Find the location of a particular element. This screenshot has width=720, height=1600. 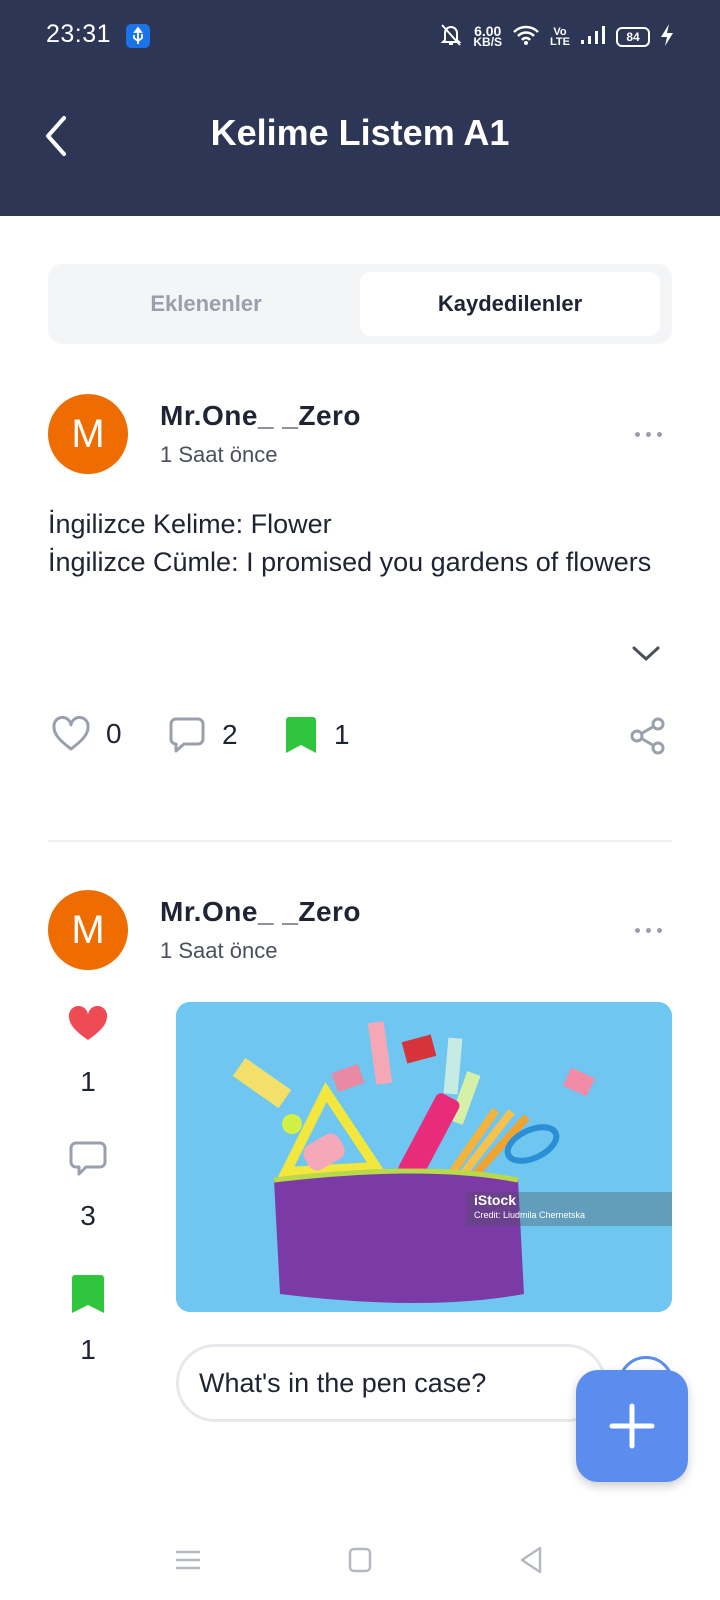

like-button is located at coordinates (88, 1026).